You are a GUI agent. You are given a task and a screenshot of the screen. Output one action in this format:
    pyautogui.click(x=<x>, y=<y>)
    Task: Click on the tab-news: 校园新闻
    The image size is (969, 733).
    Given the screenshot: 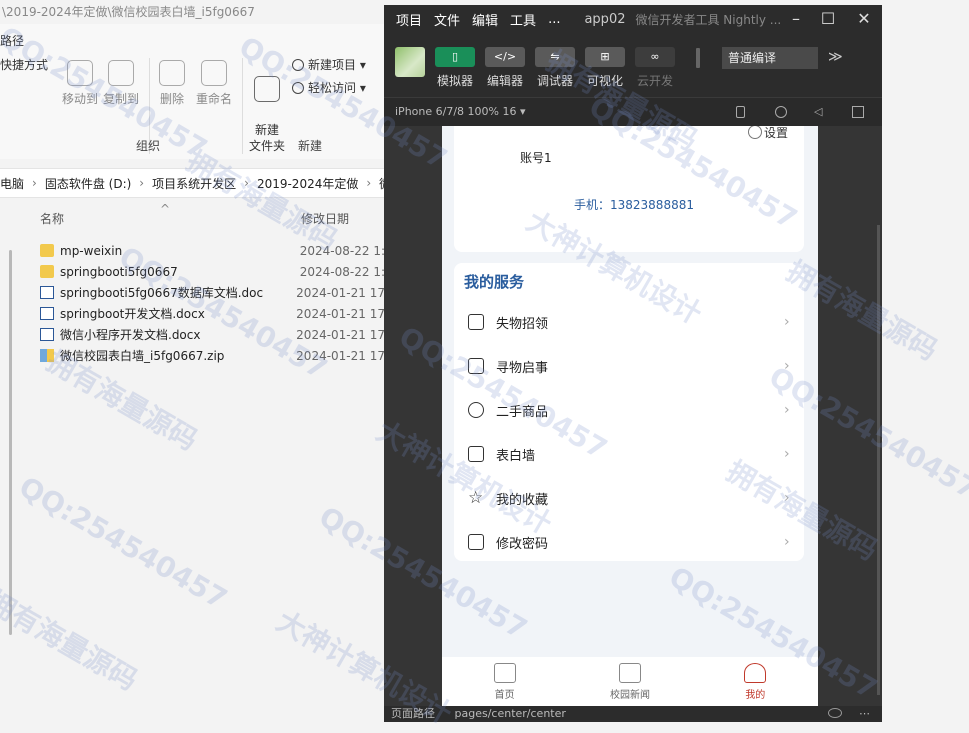 What is the action you would take?
    pyautogui.click(x=629, y=681)
    